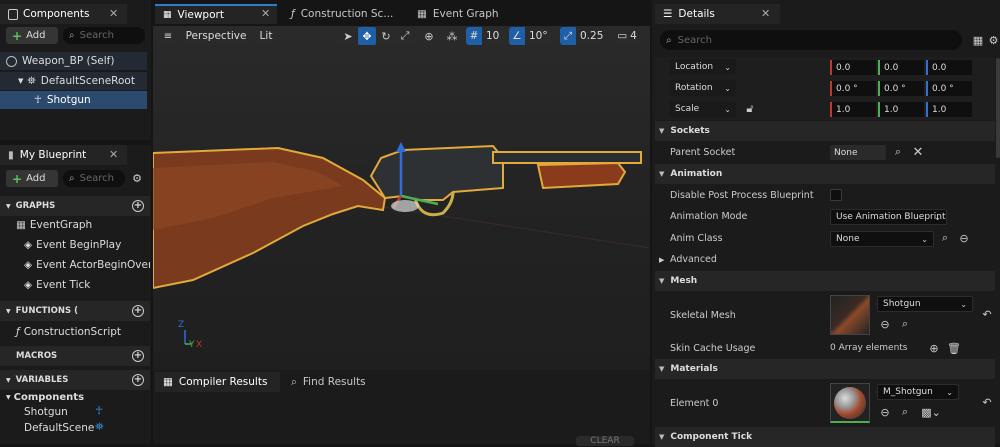 The width and height of the screenshot is (1000, 447). I want to click on category-mesh: ▼ Mesh, so click(825, 281).